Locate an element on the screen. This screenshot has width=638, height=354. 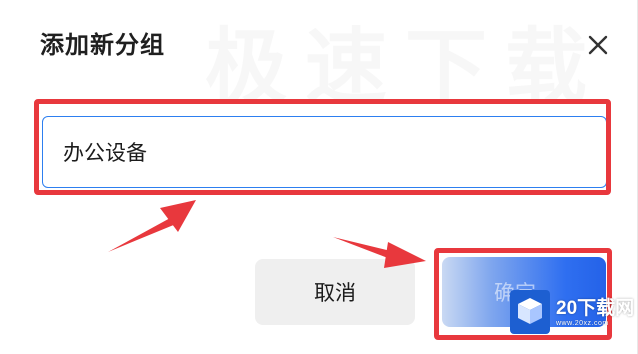
close-icon is located at coordinates (598, 45).